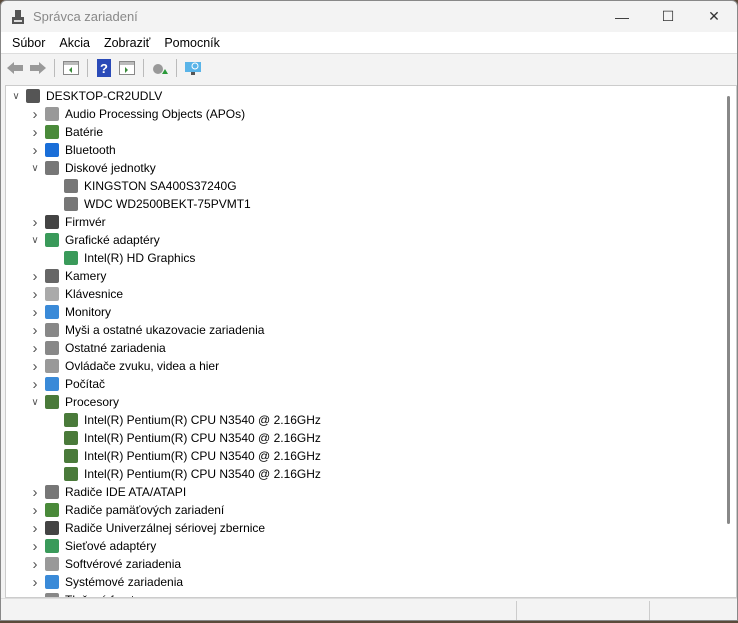  What do you see at coordinates (18, 17) in the screenshot?
I see `device-manager-icon` at bounding box center [18, 17].